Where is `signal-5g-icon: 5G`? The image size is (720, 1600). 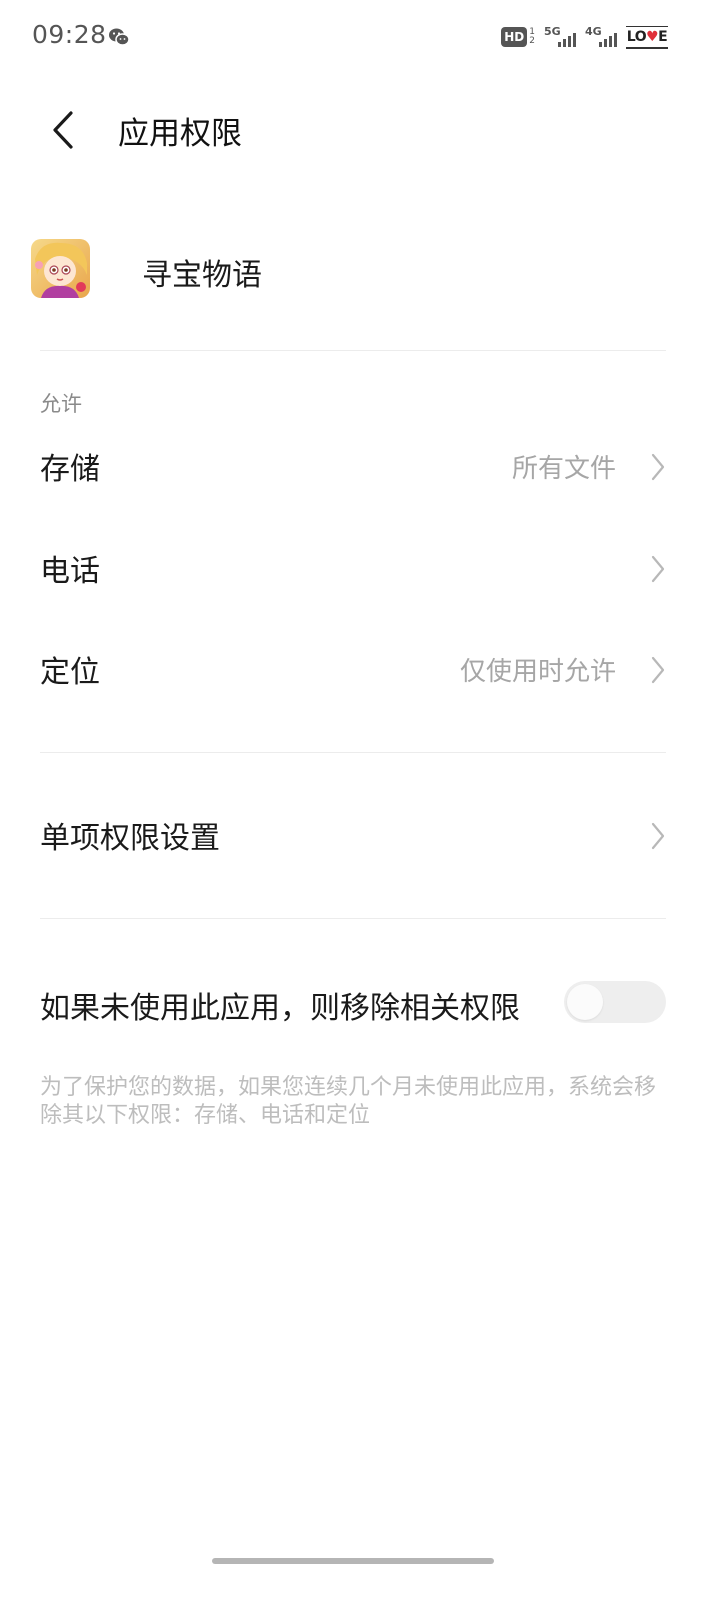 signal-5g-icon: 5G is located at coordinates (560, 37).